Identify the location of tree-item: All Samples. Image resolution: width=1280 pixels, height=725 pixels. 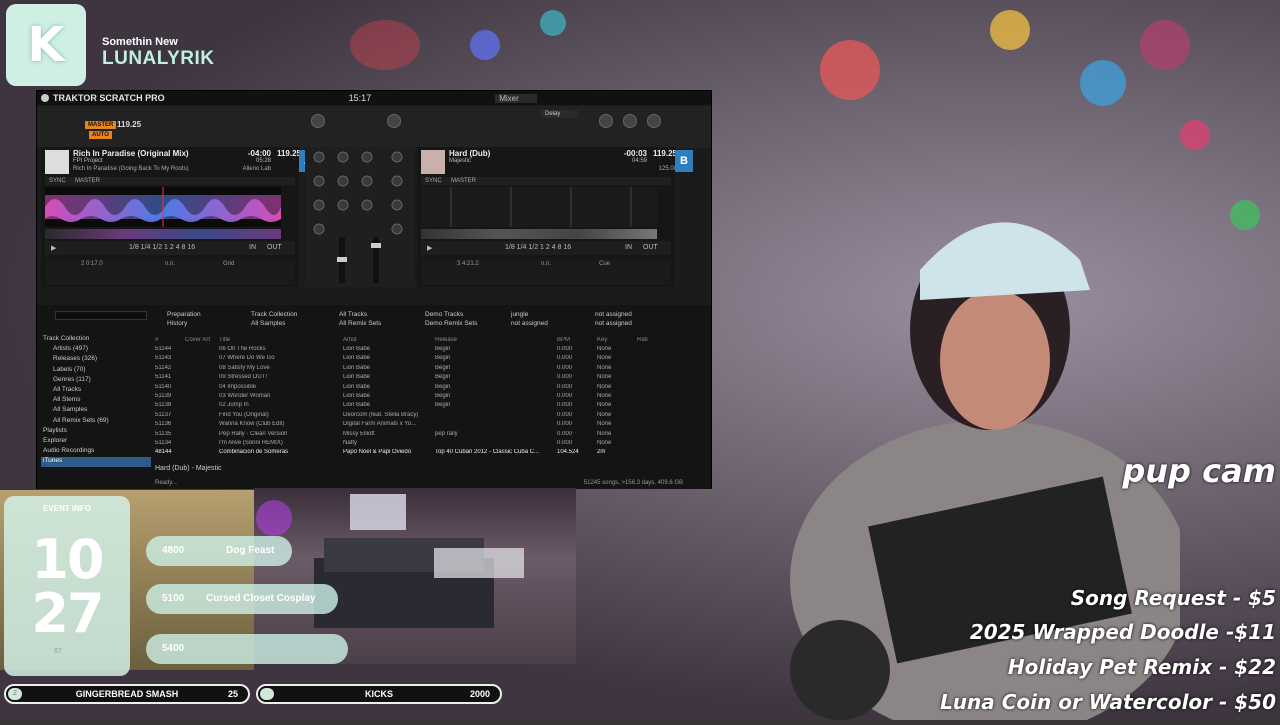
(96, 411).